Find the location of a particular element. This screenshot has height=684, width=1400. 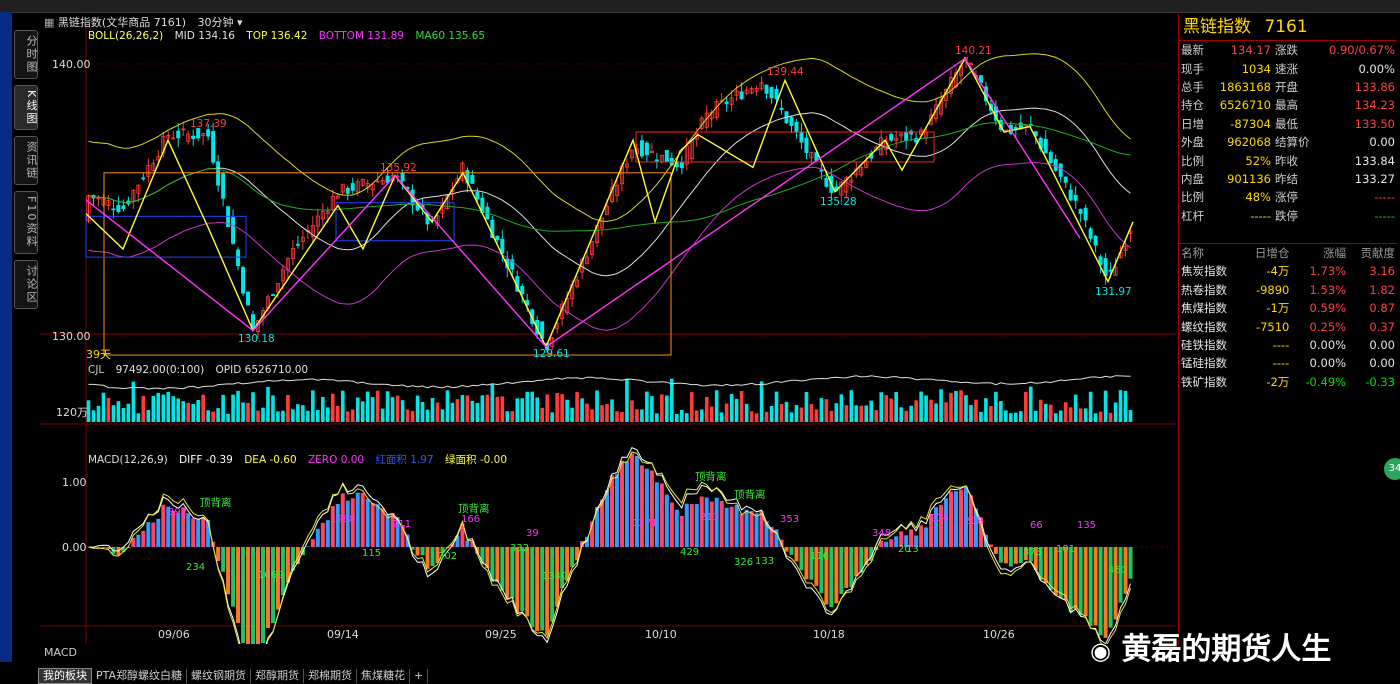

macd-label: 116 is located at coordinates (819, 556).